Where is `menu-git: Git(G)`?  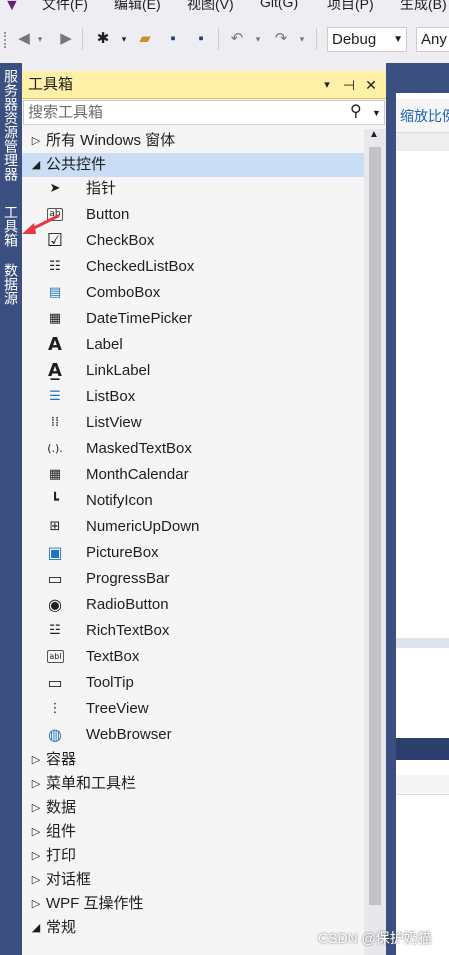
menu-git: Git(G) is located at coordinates (279, 5).